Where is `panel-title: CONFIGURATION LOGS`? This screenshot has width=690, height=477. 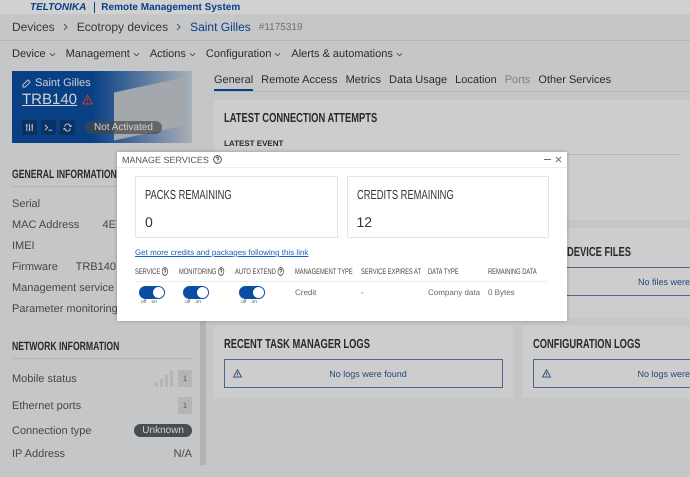 panel-title: CONFIGURATION LOGS is located at coordinates (586, 343).